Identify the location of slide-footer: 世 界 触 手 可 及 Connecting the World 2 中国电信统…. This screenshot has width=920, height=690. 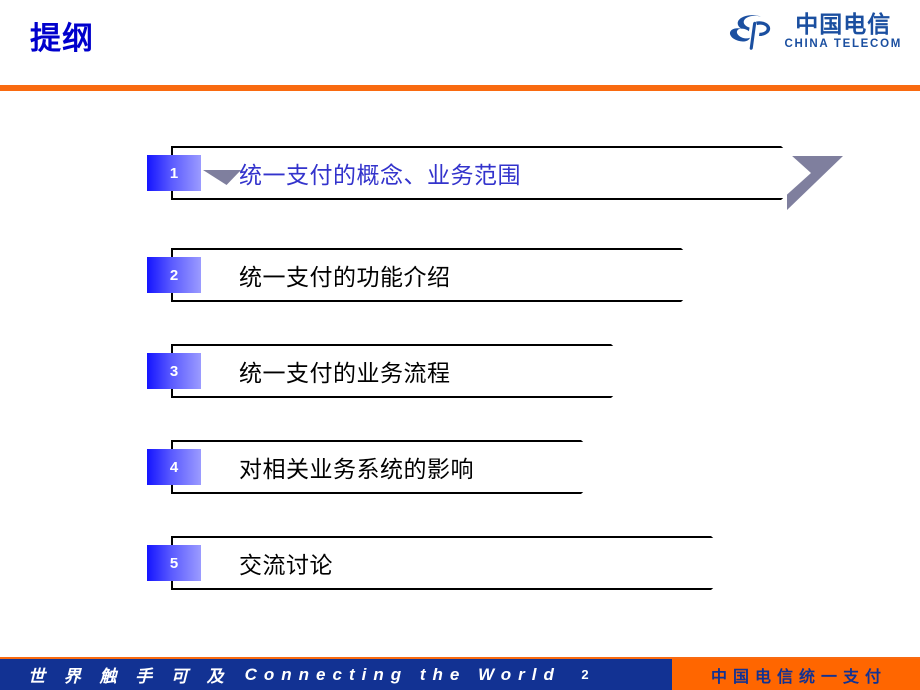
(460, 673).